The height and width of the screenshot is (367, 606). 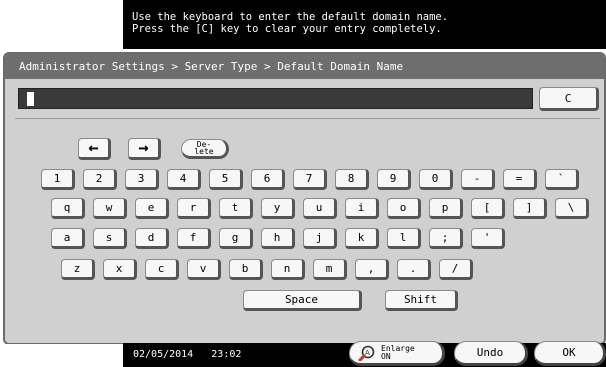 I want to click on key: k, so click(x=362, y=238).